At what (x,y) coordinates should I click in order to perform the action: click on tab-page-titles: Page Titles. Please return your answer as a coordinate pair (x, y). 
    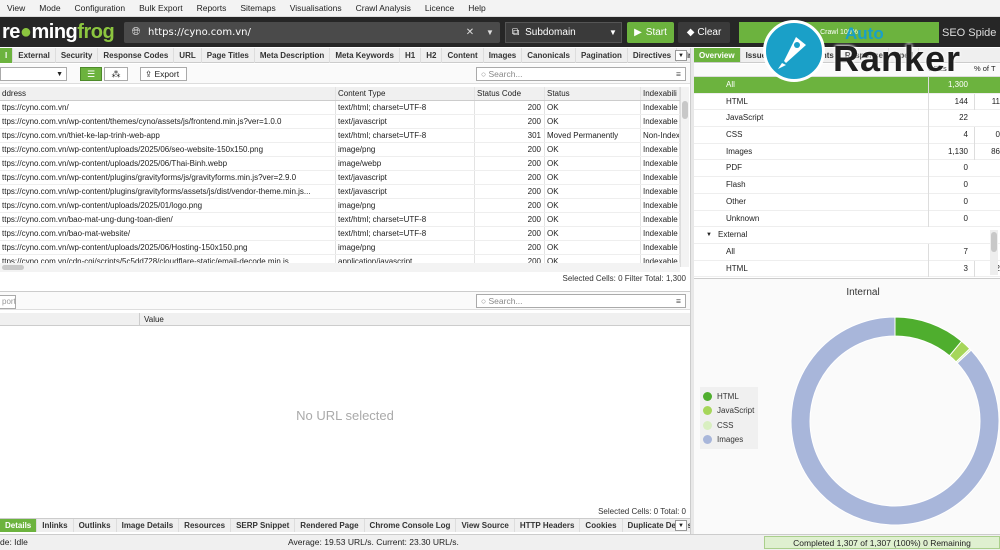
    Looking at the image, I should click on (228, 55).